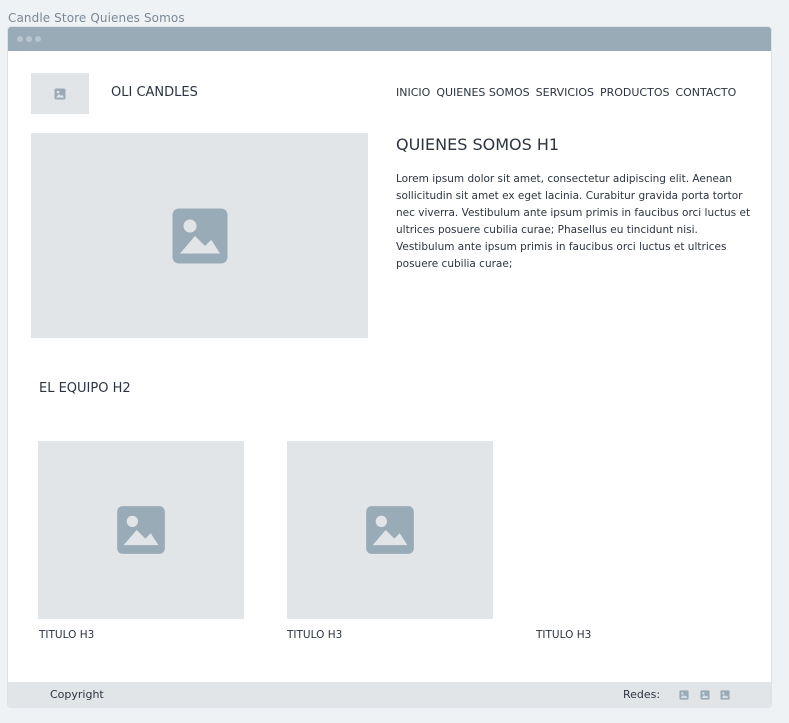  What do you see at coordinates (389, 694) in the screenshot?
I see `footer: Copyright Redes:` at bounding box center [389, 694].